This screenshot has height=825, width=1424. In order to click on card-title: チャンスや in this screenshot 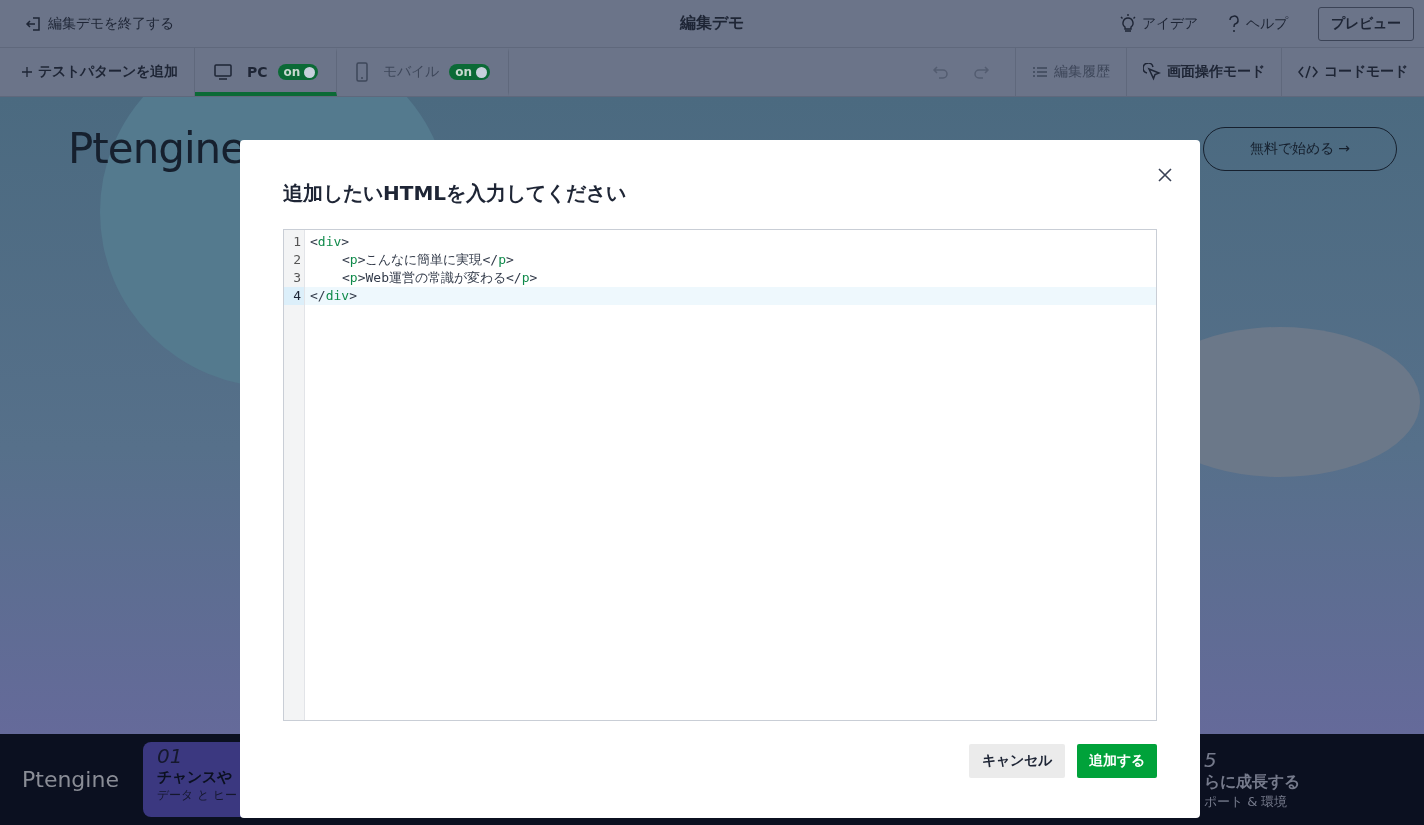, I will do `click(195, 777)`.